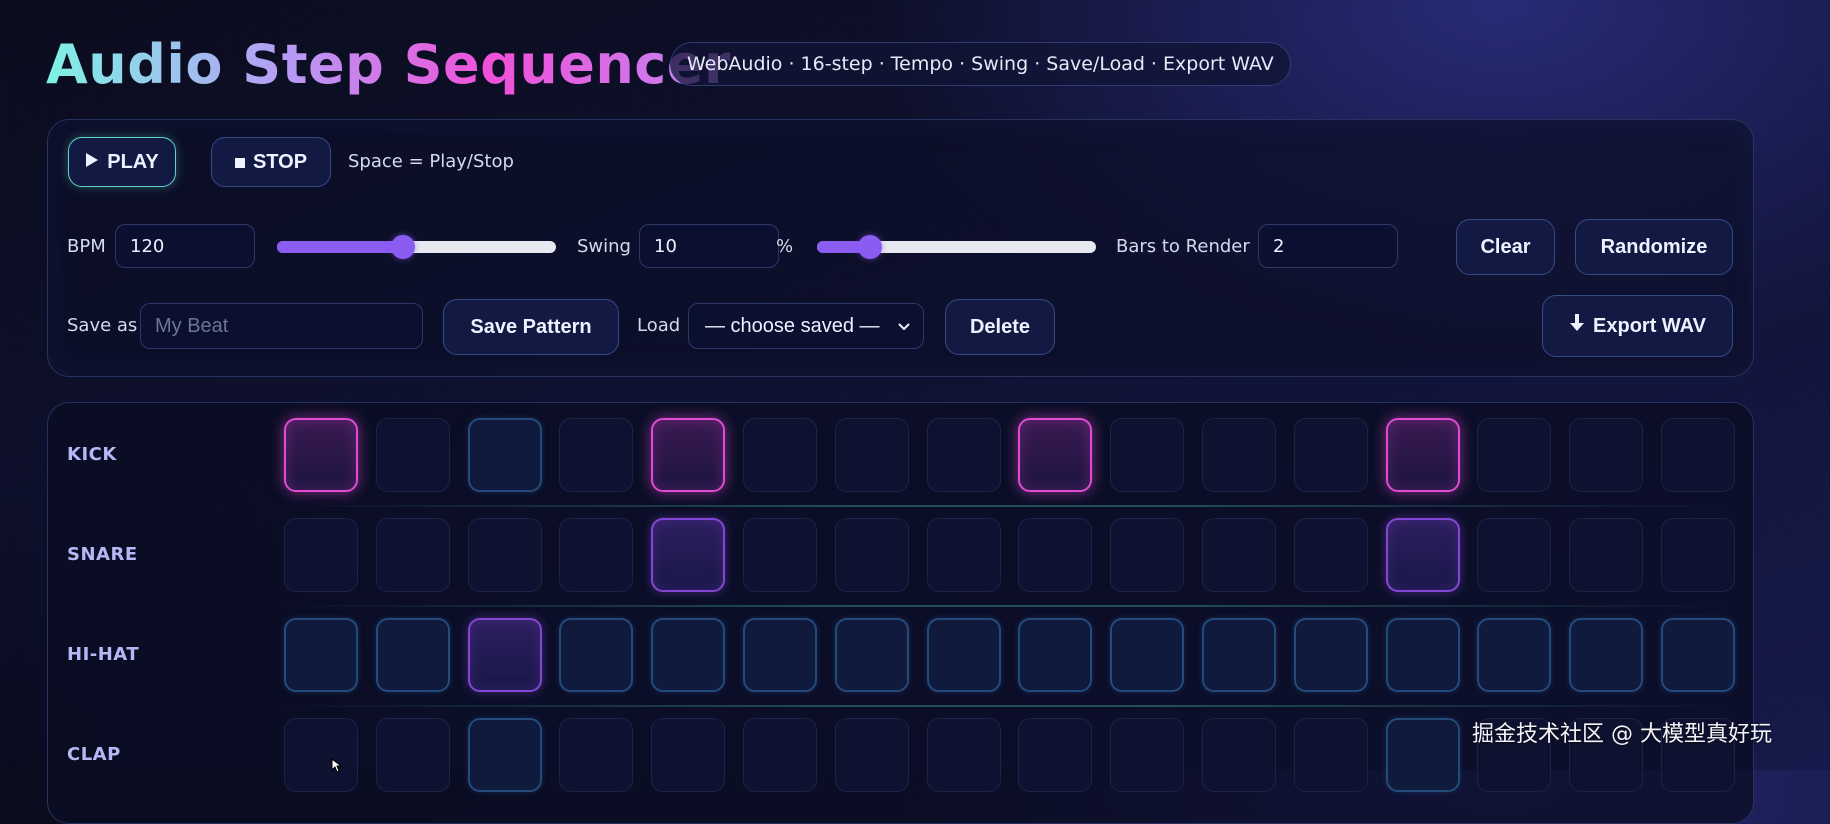 This screenshot has height=824, width=1830. What do you see at coordinates (1183, 246) in the screenshot?
I see `bars-label: Bars to Render` at bounding box center [1183, 246].